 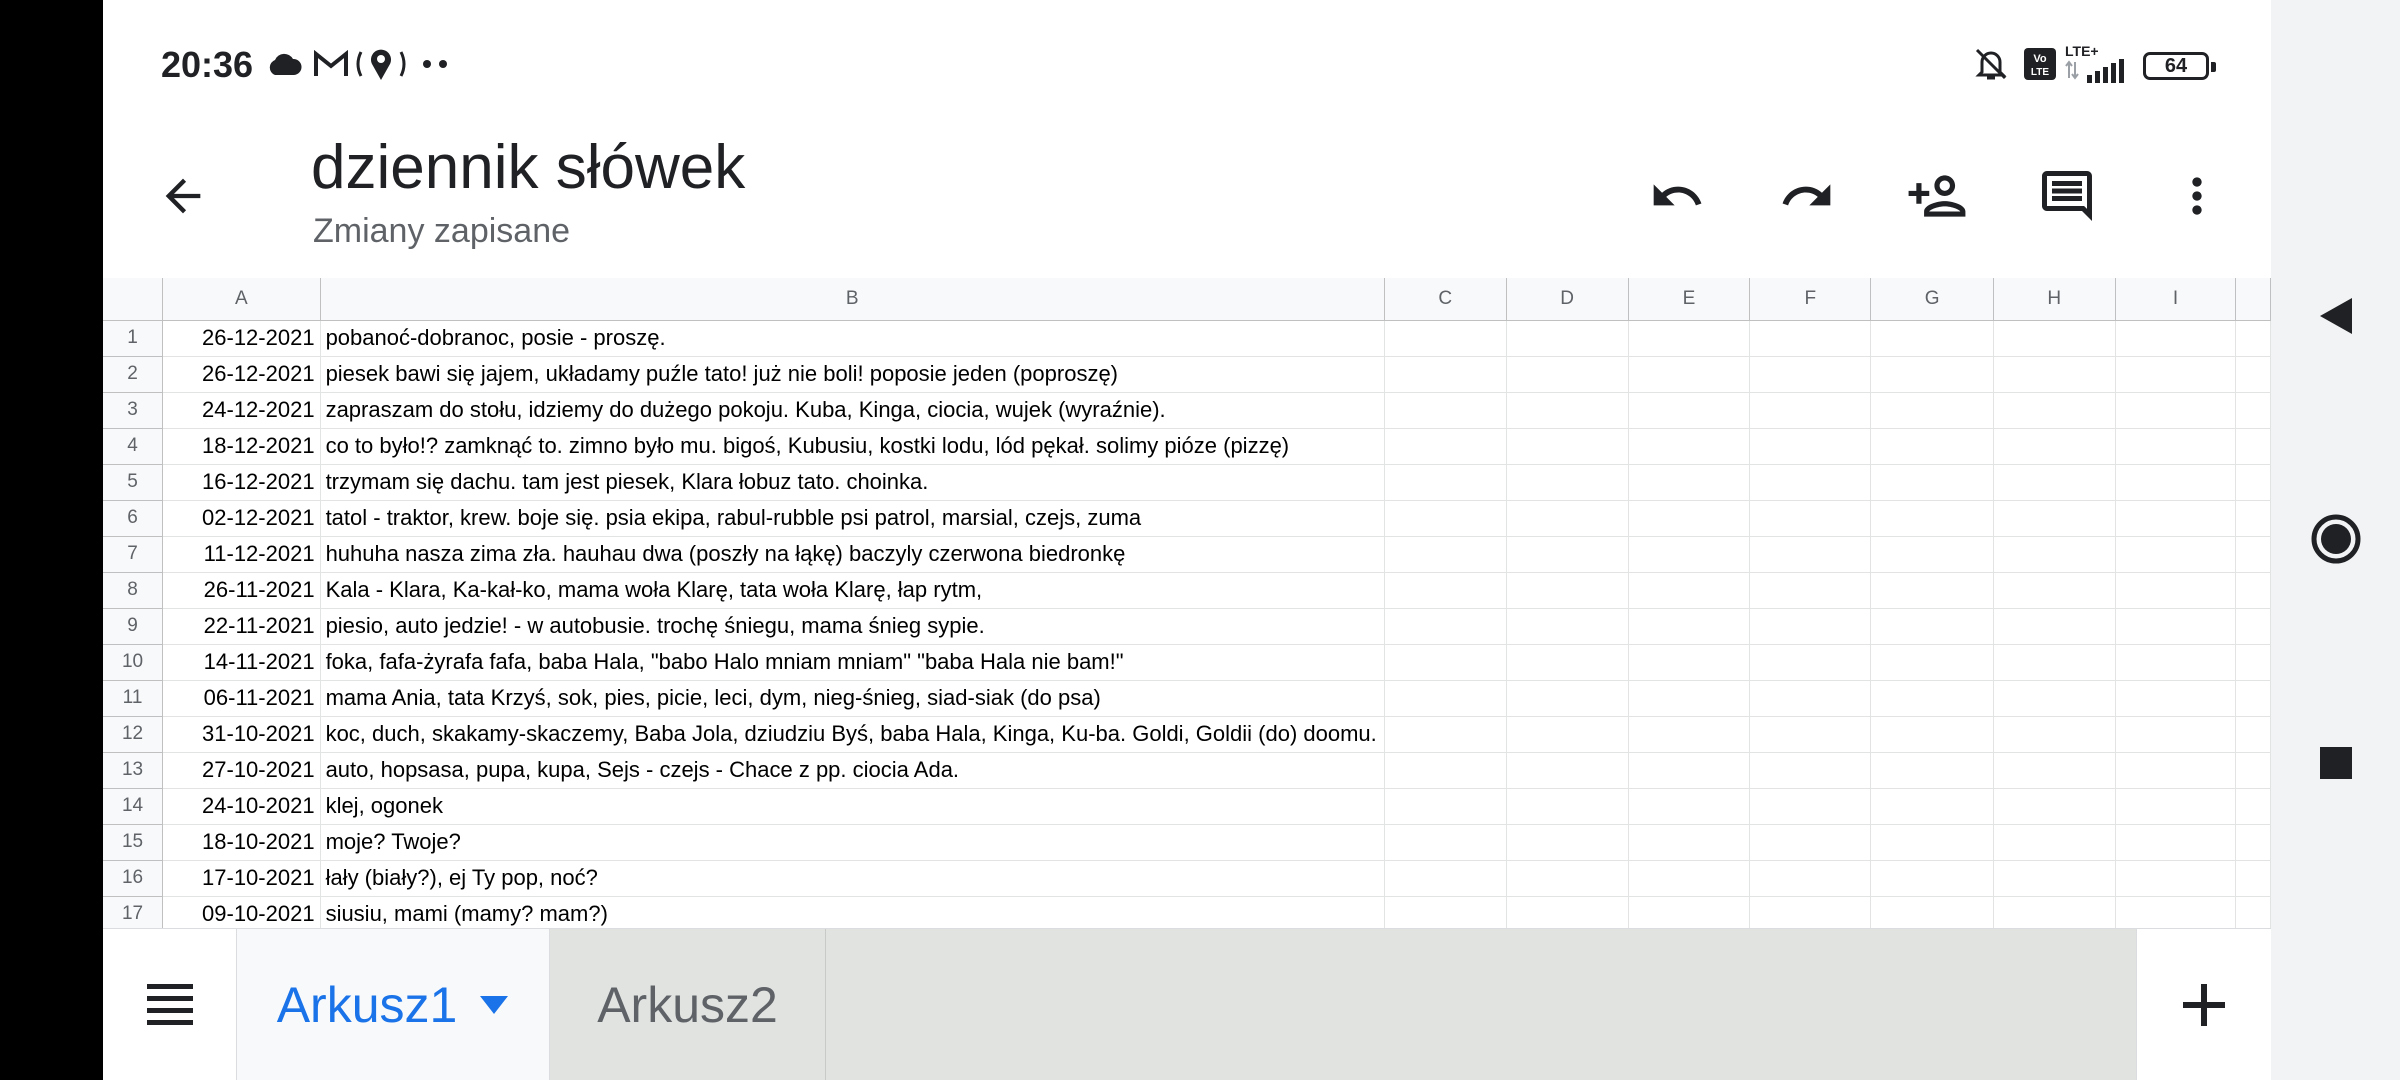 What do you see at coordinates (241, 554) in the screenshot?
I see `cell-date: 11-12-2021` at bounding box center [241, 554].